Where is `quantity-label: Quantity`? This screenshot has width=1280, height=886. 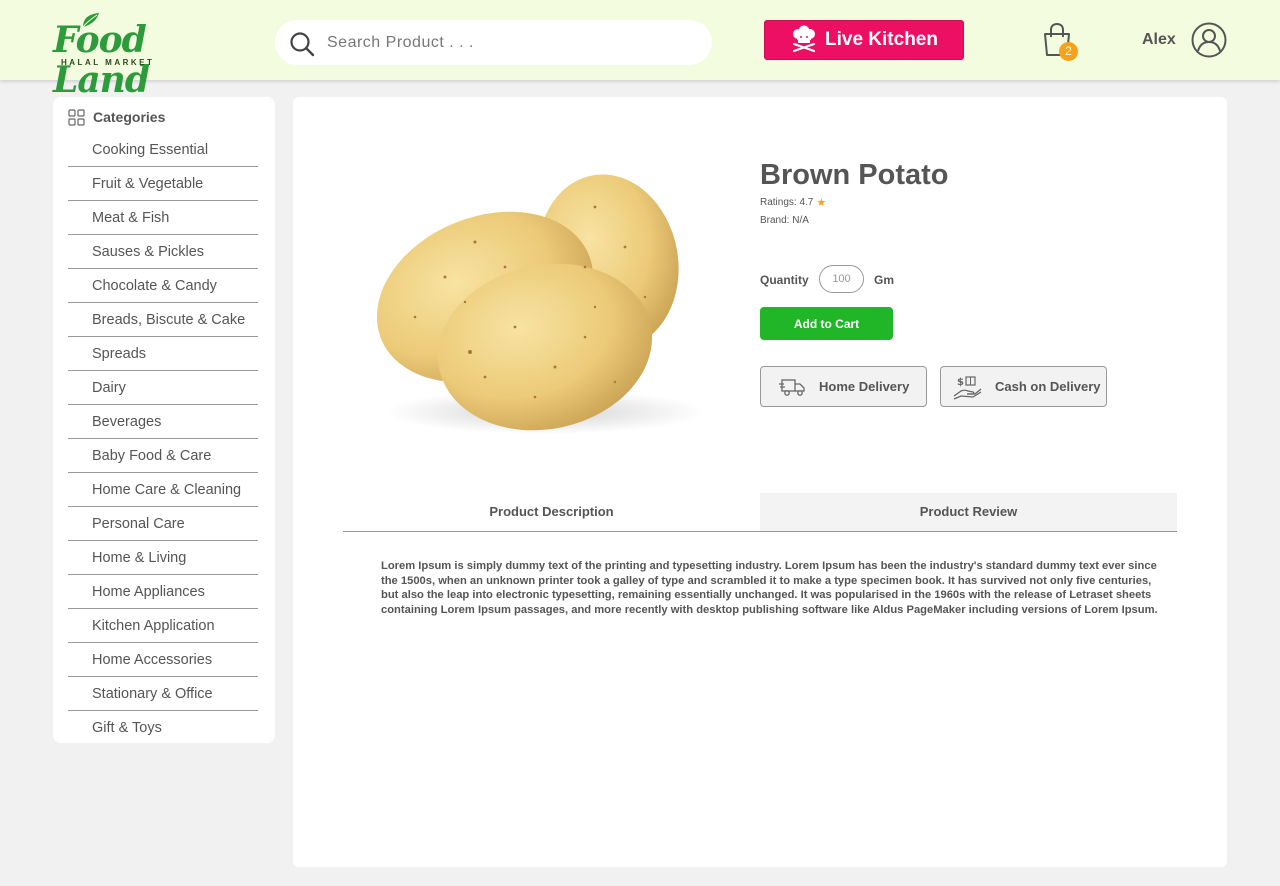 quantity-label: Quantity is located at coordinates (784, 280).